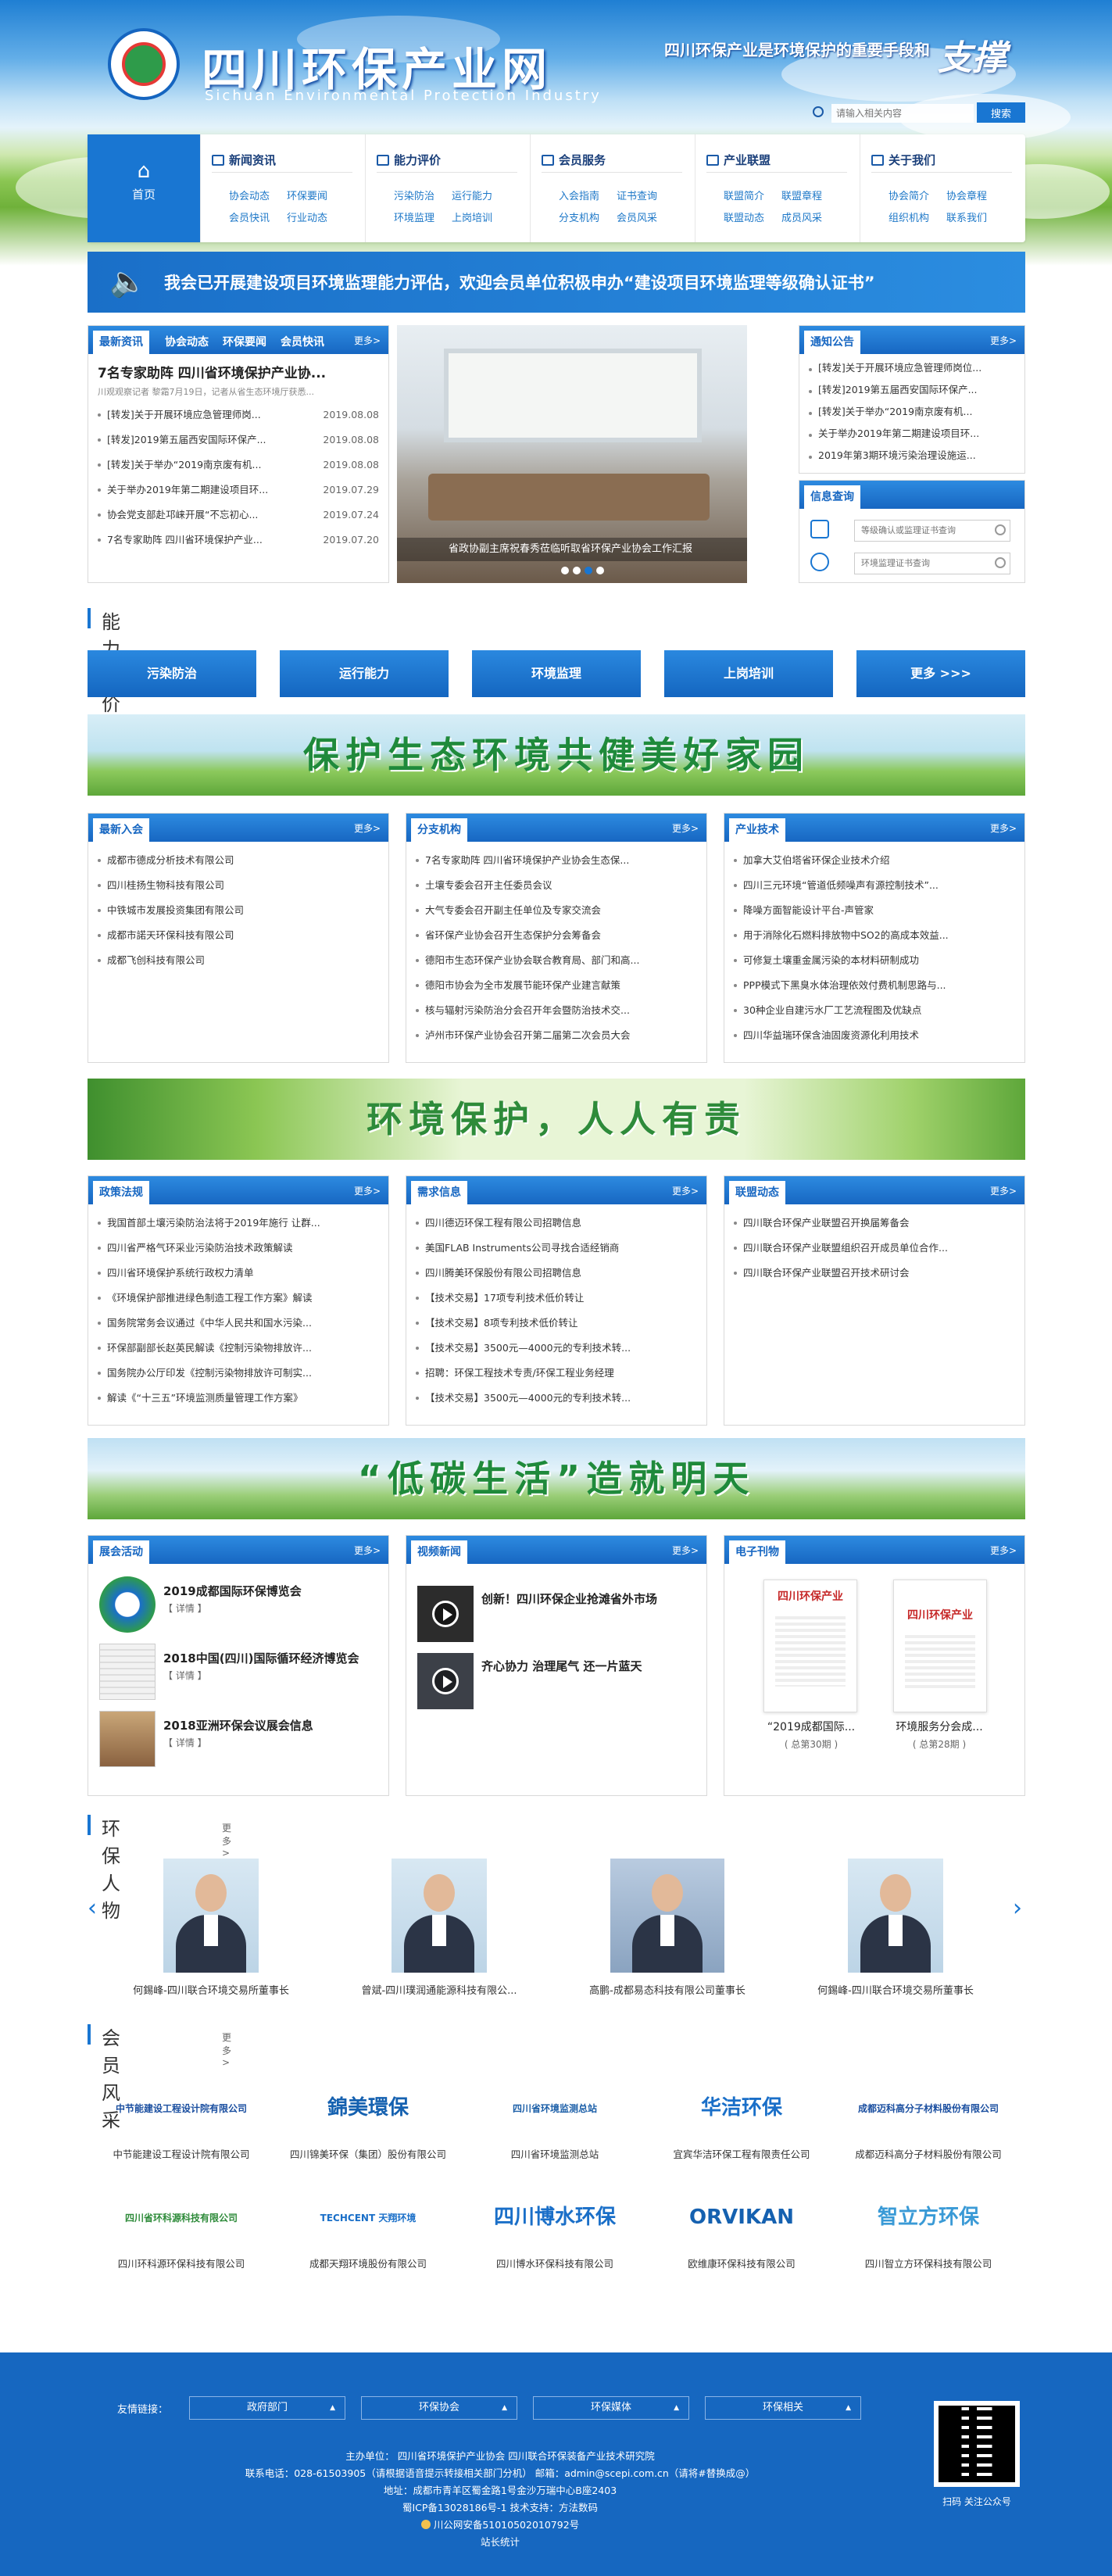  I want to click on list-item: 关于举办2019年第二期建设项目环... 2019.07.29, so click(238, 490).